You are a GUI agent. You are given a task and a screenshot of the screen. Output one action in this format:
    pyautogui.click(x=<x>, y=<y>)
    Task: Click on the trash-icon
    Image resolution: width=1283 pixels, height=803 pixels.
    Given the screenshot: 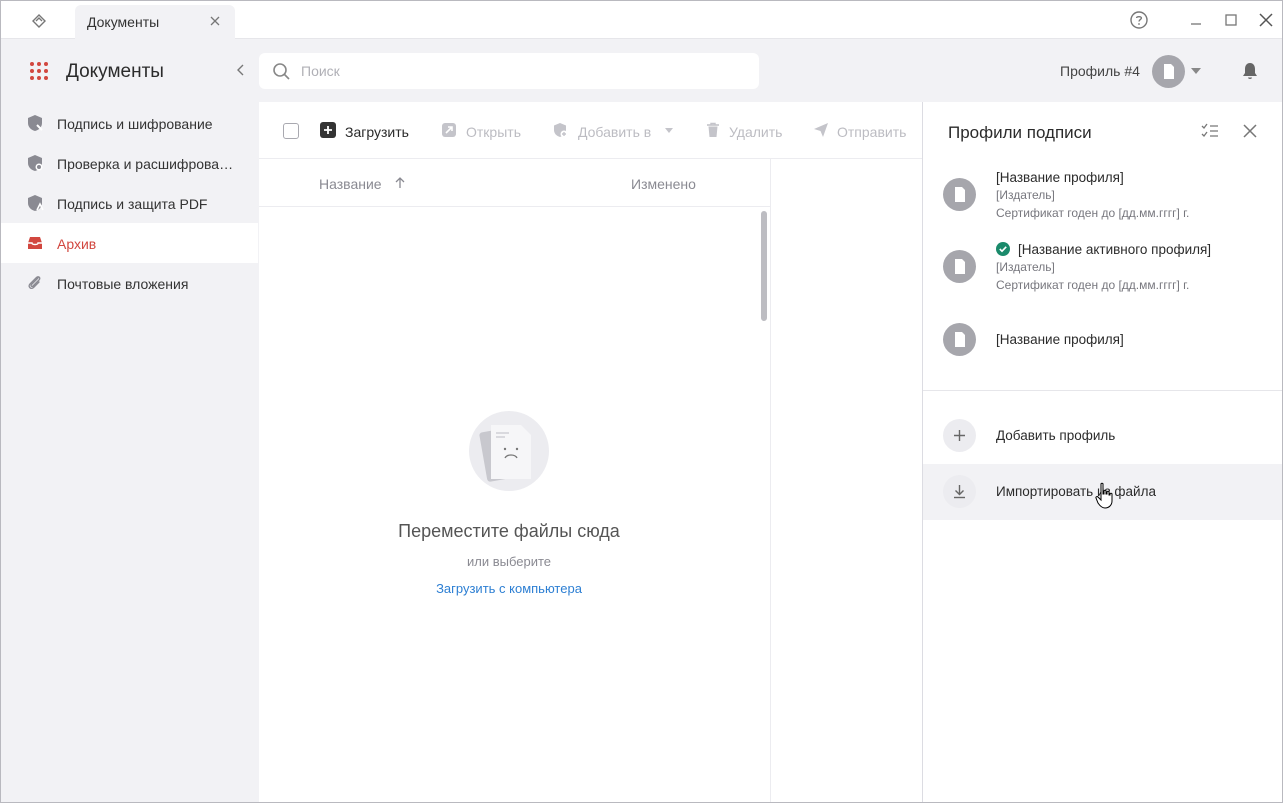 What is the action you would take?
    pyautogui.click(x=713, y=129)
    